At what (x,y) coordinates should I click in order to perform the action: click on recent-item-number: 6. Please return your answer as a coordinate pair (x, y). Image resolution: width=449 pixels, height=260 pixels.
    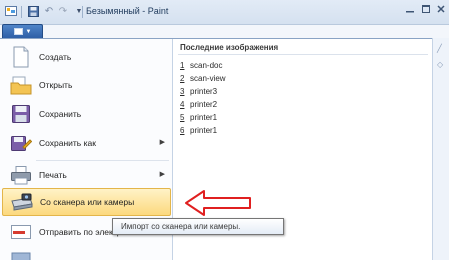
    Looking at the image, I should click on (182, 130).